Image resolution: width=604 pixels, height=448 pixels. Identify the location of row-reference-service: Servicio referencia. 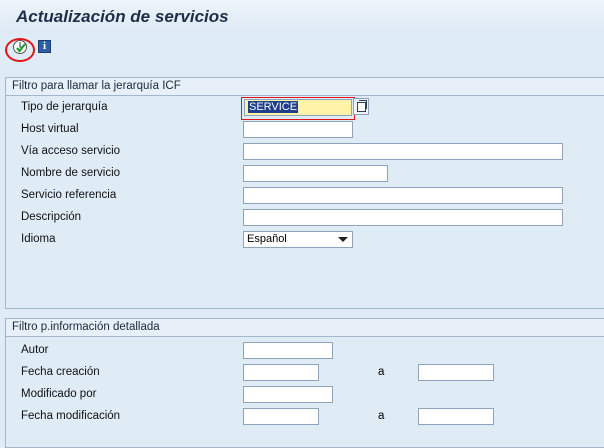
(305, 195).